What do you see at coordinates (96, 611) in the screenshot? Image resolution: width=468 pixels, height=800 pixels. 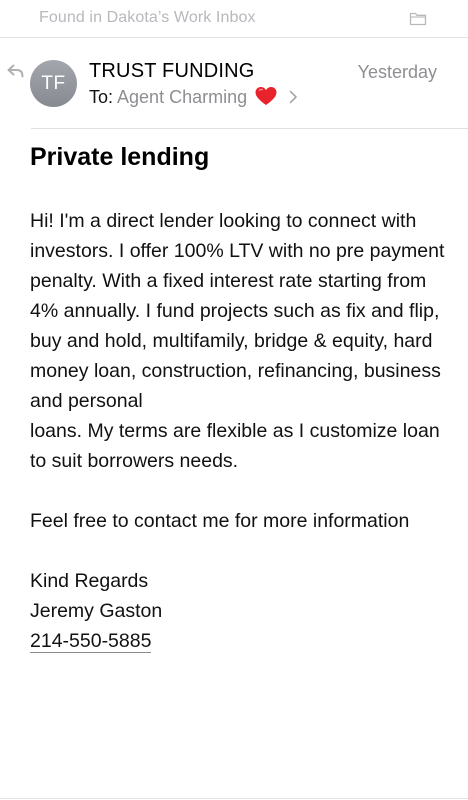 I see `signature-name: Jeremy Gaston` at bounding box center [96, 611].